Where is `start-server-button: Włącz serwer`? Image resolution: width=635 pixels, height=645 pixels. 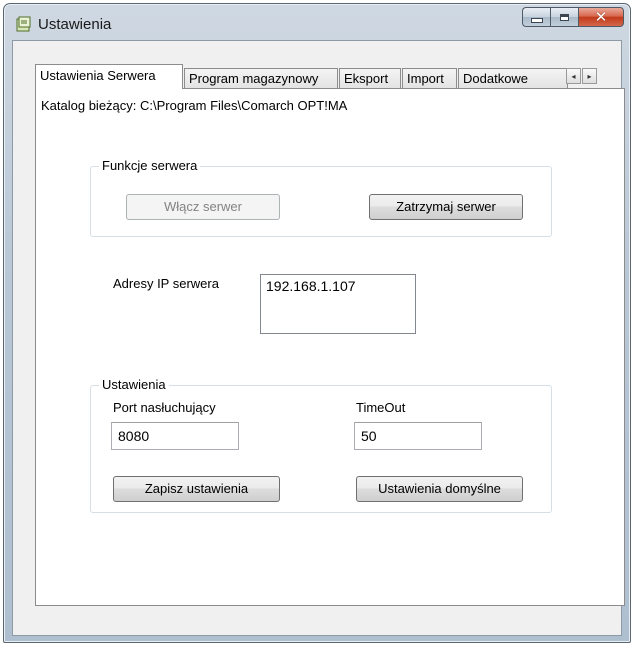
start-server-button: Włącz serwer is located at coordinates (203, 207).